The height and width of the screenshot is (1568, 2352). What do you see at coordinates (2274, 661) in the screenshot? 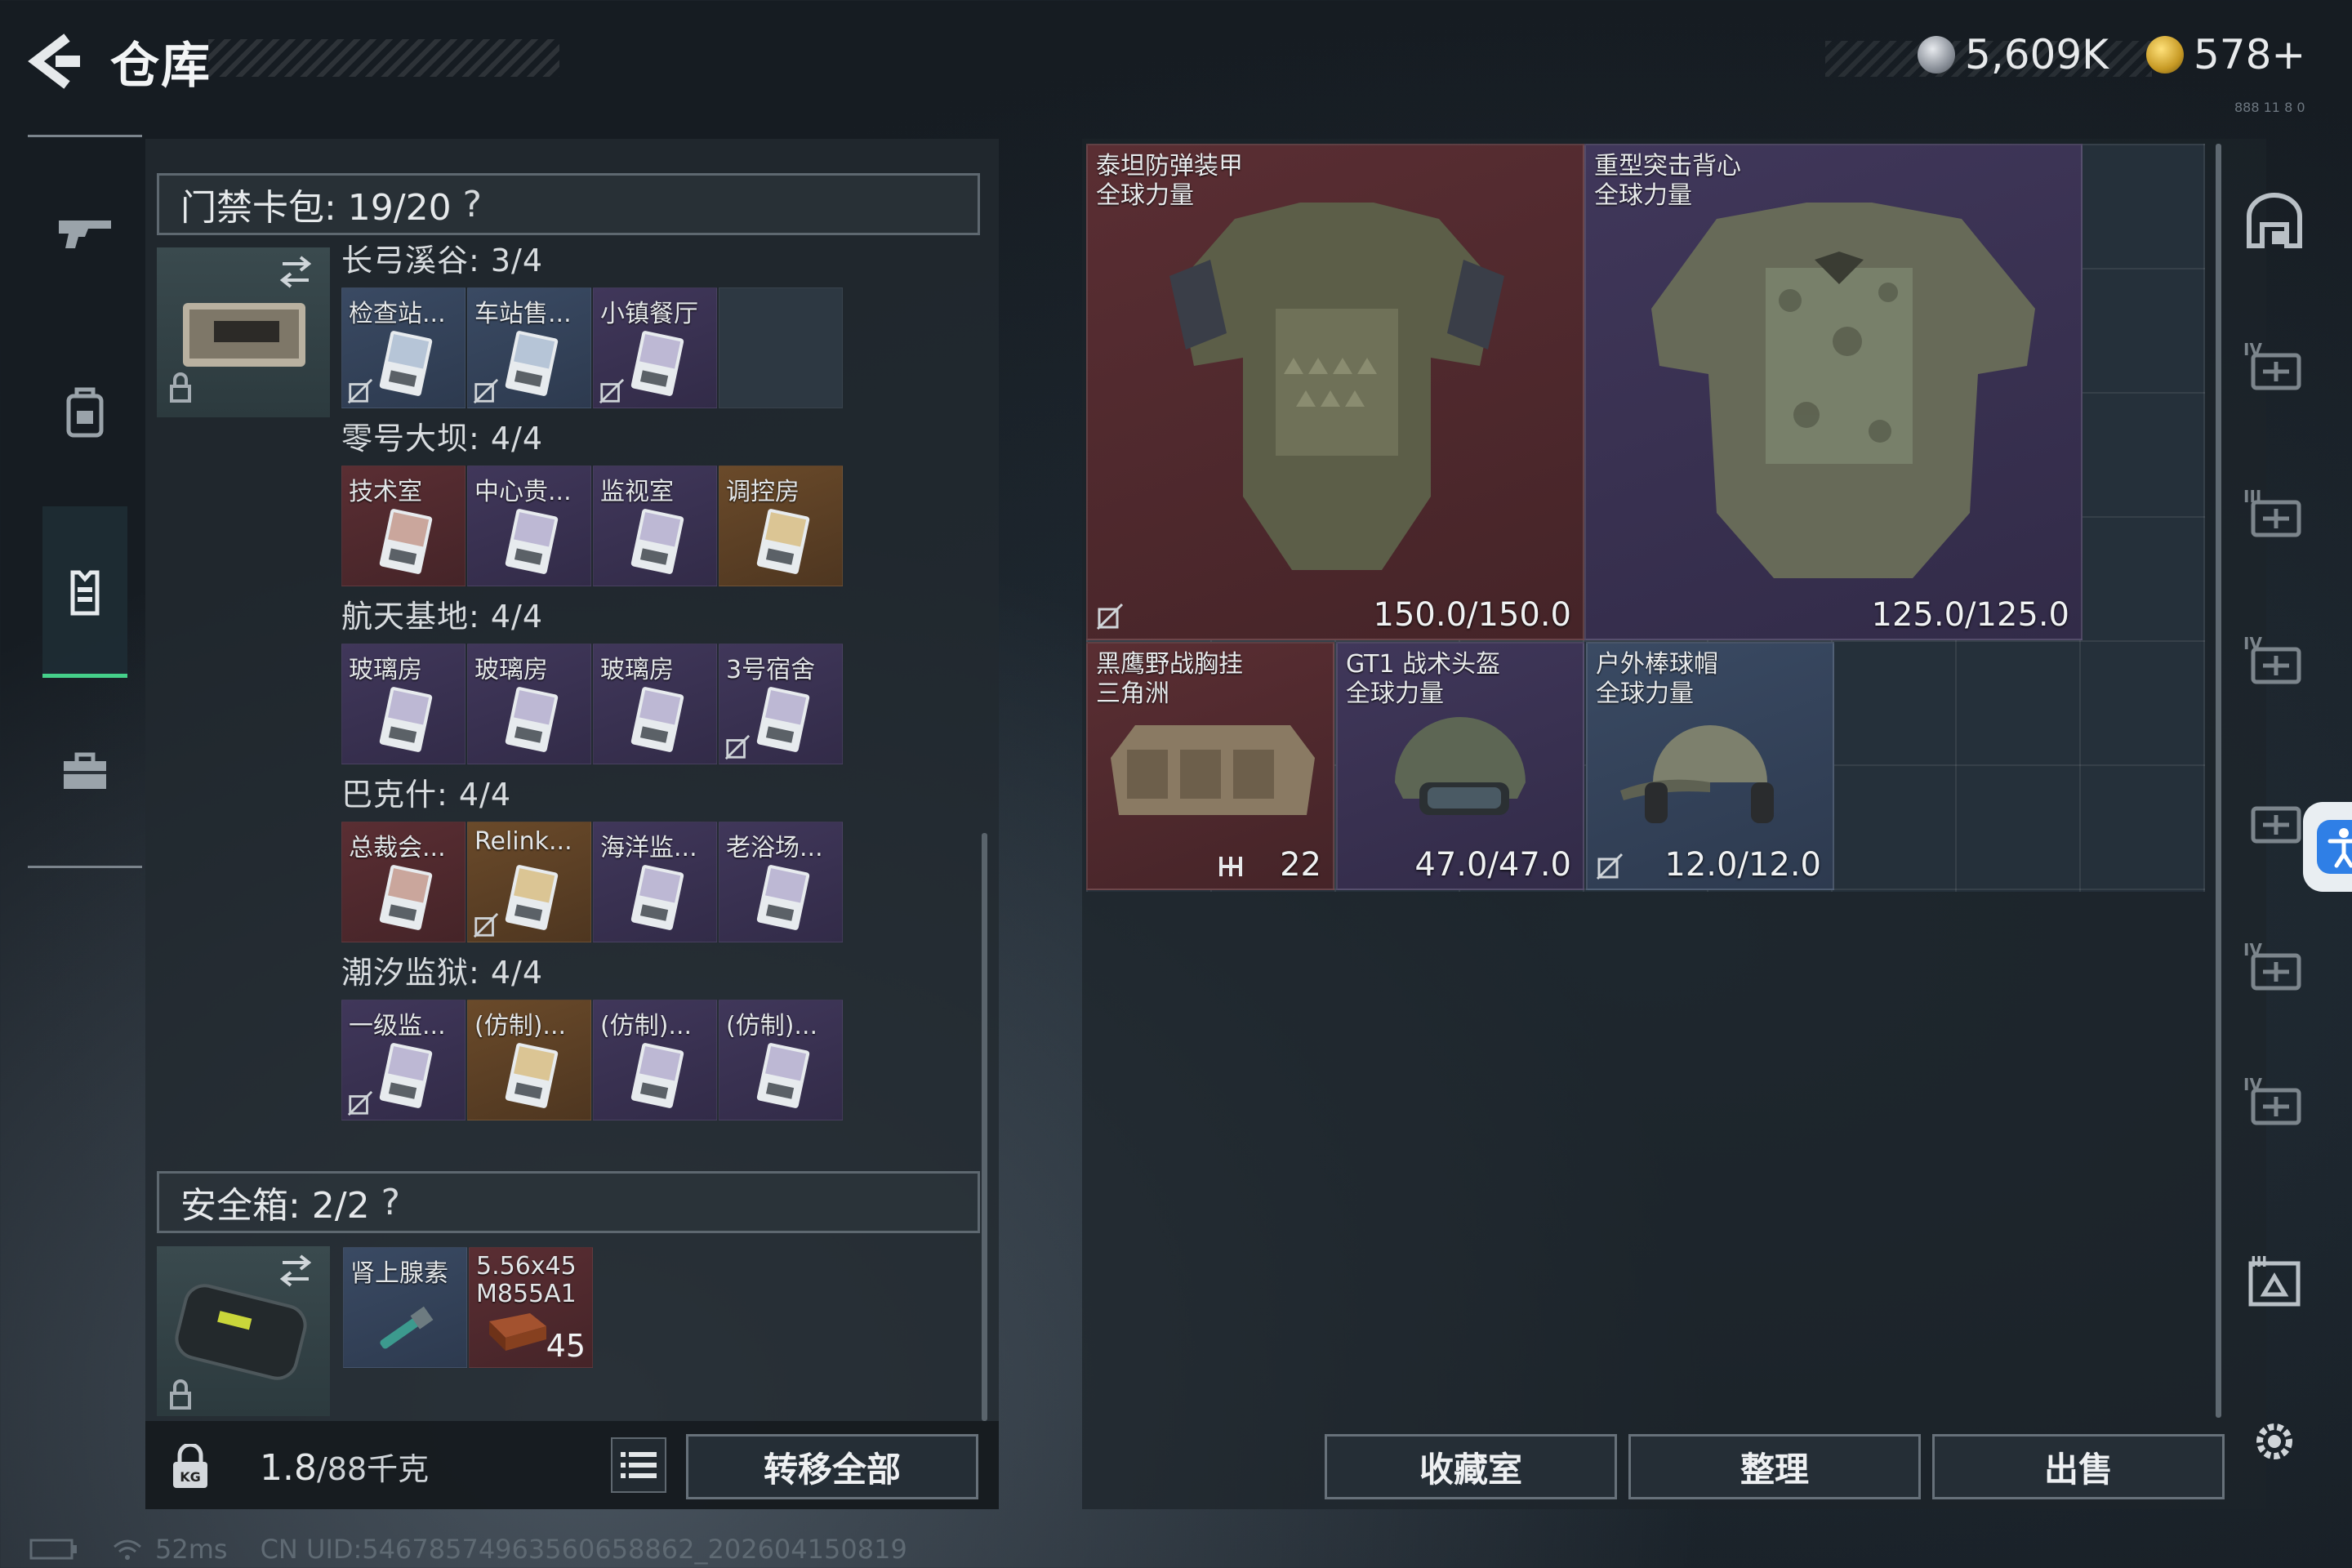
I see `rail-category-3: IV` at bounding box center [2274, 661].